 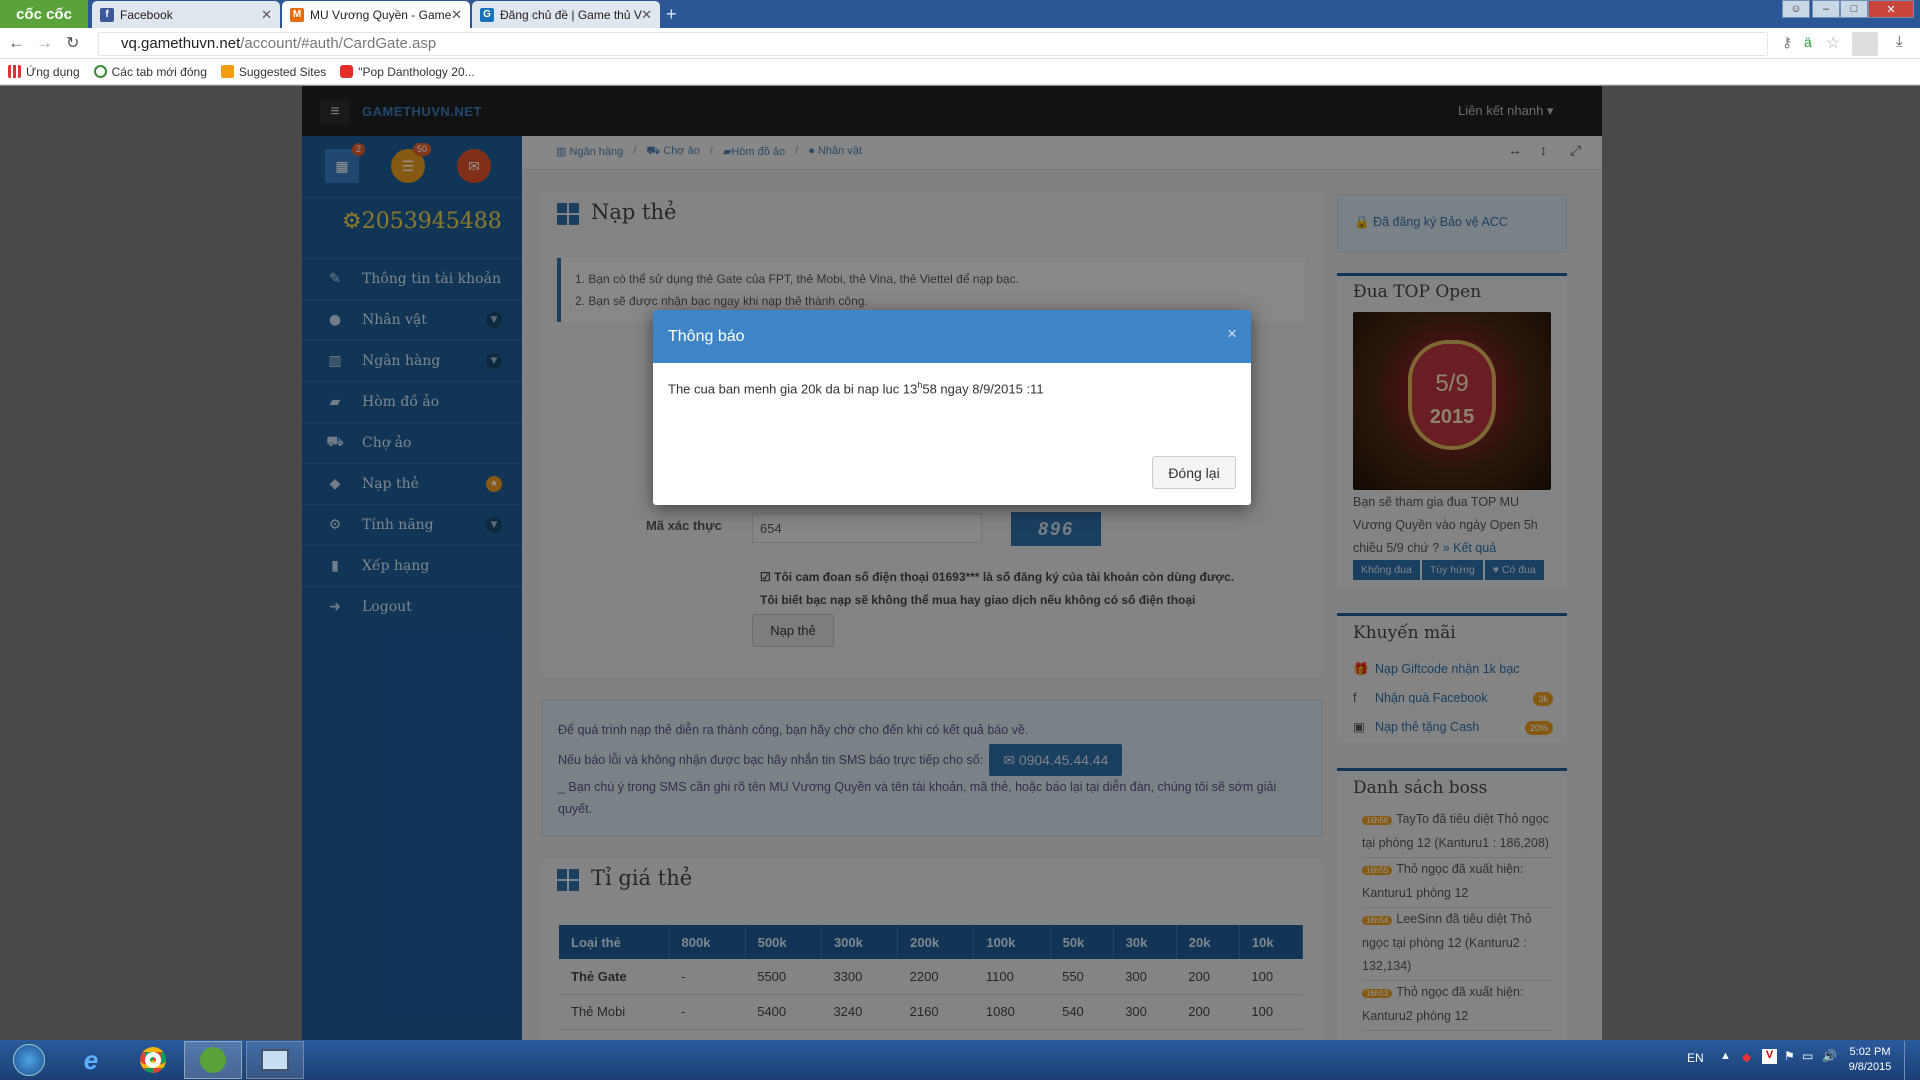 I want to click on history-icon, so click(x=100, y=71).